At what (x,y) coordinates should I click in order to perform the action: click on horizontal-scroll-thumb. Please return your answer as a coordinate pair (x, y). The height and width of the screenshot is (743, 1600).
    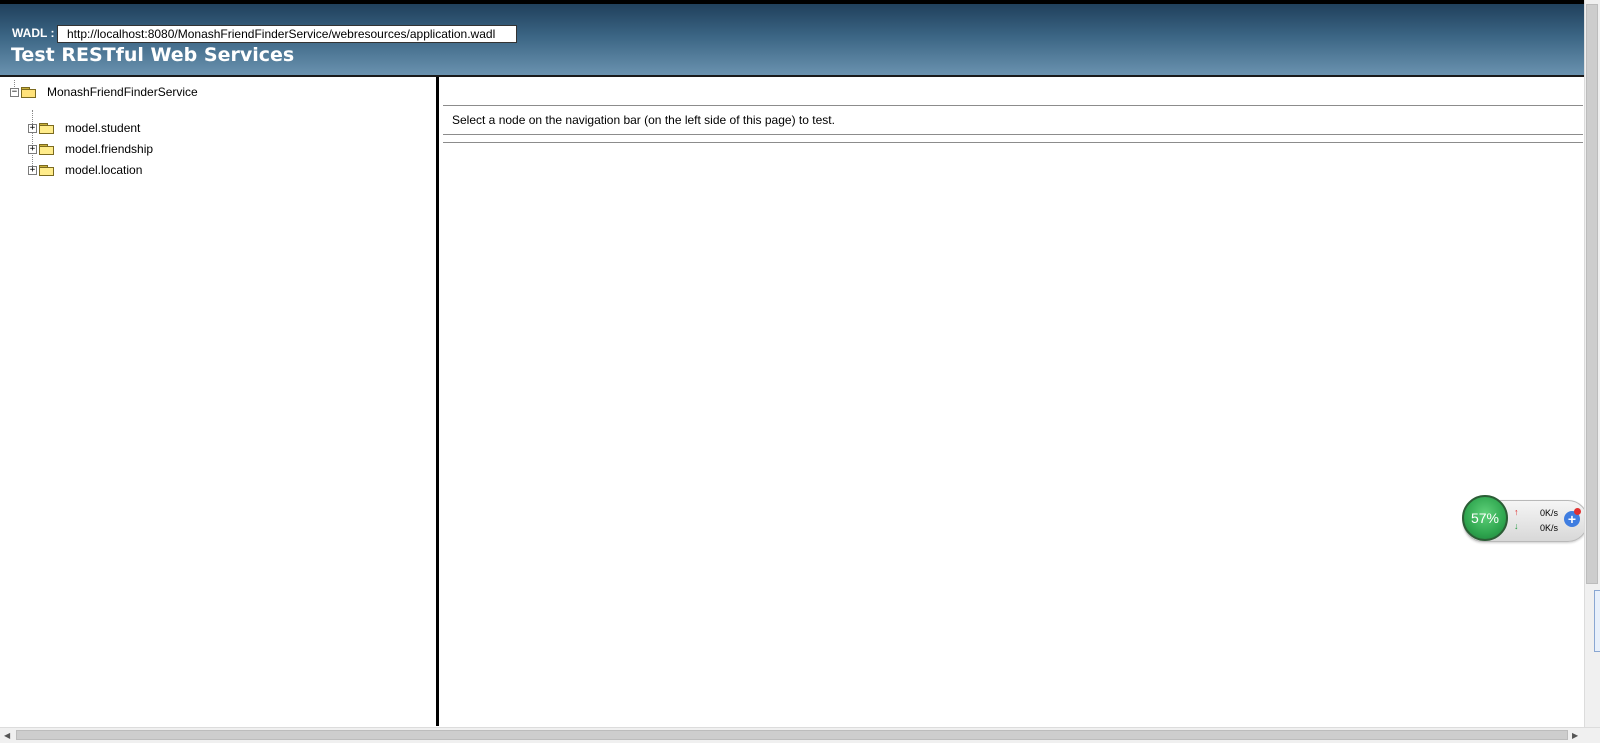
    Looking at the image, I should click on (792, 735).